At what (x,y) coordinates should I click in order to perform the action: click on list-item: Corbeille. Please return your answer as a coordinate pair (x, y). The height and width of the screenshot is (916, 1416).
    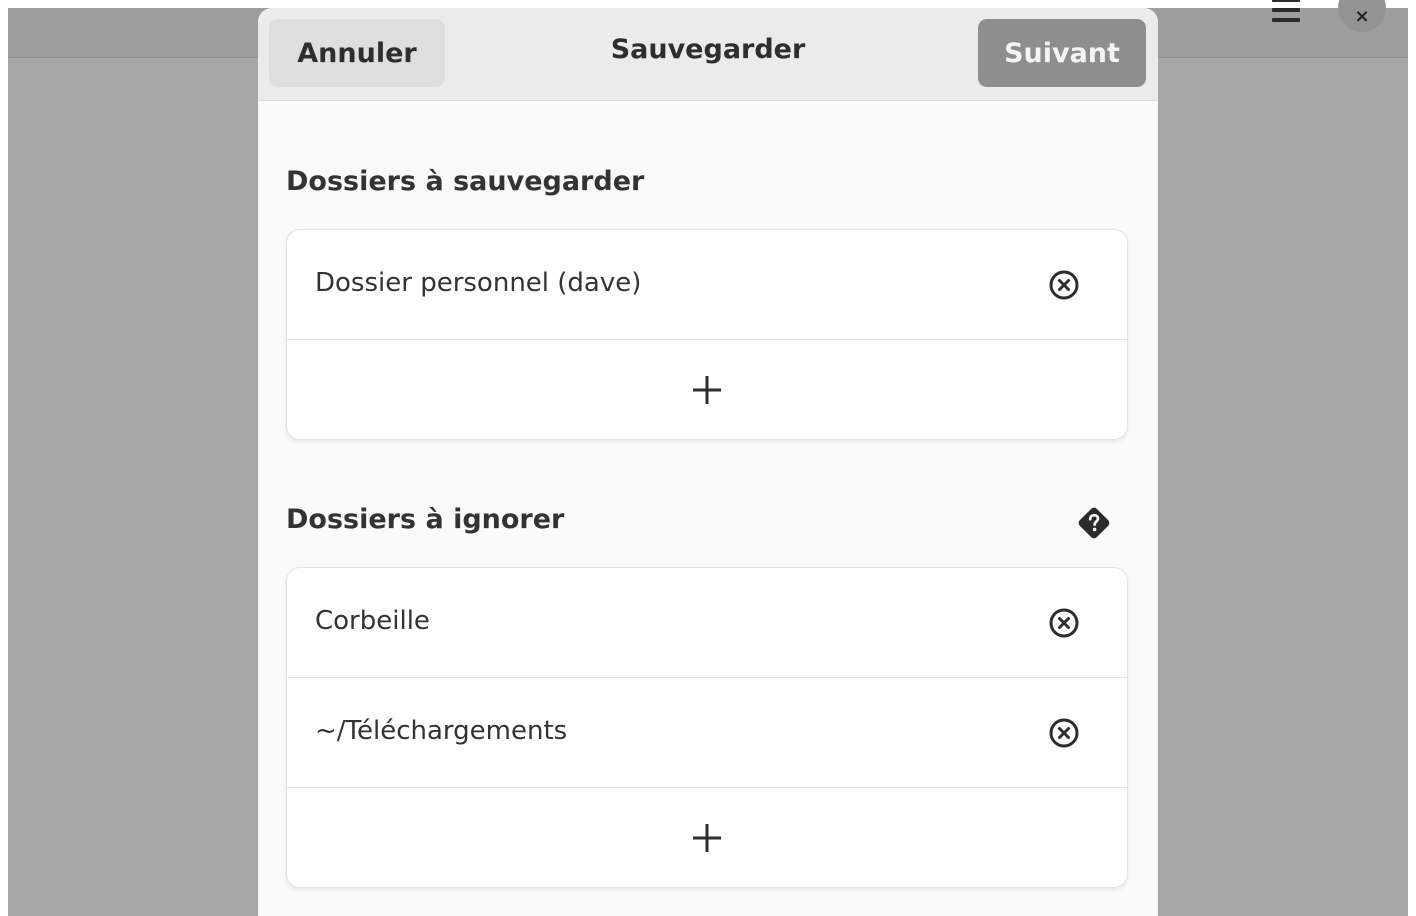
    Looking at the image, I should click on (707, 623).